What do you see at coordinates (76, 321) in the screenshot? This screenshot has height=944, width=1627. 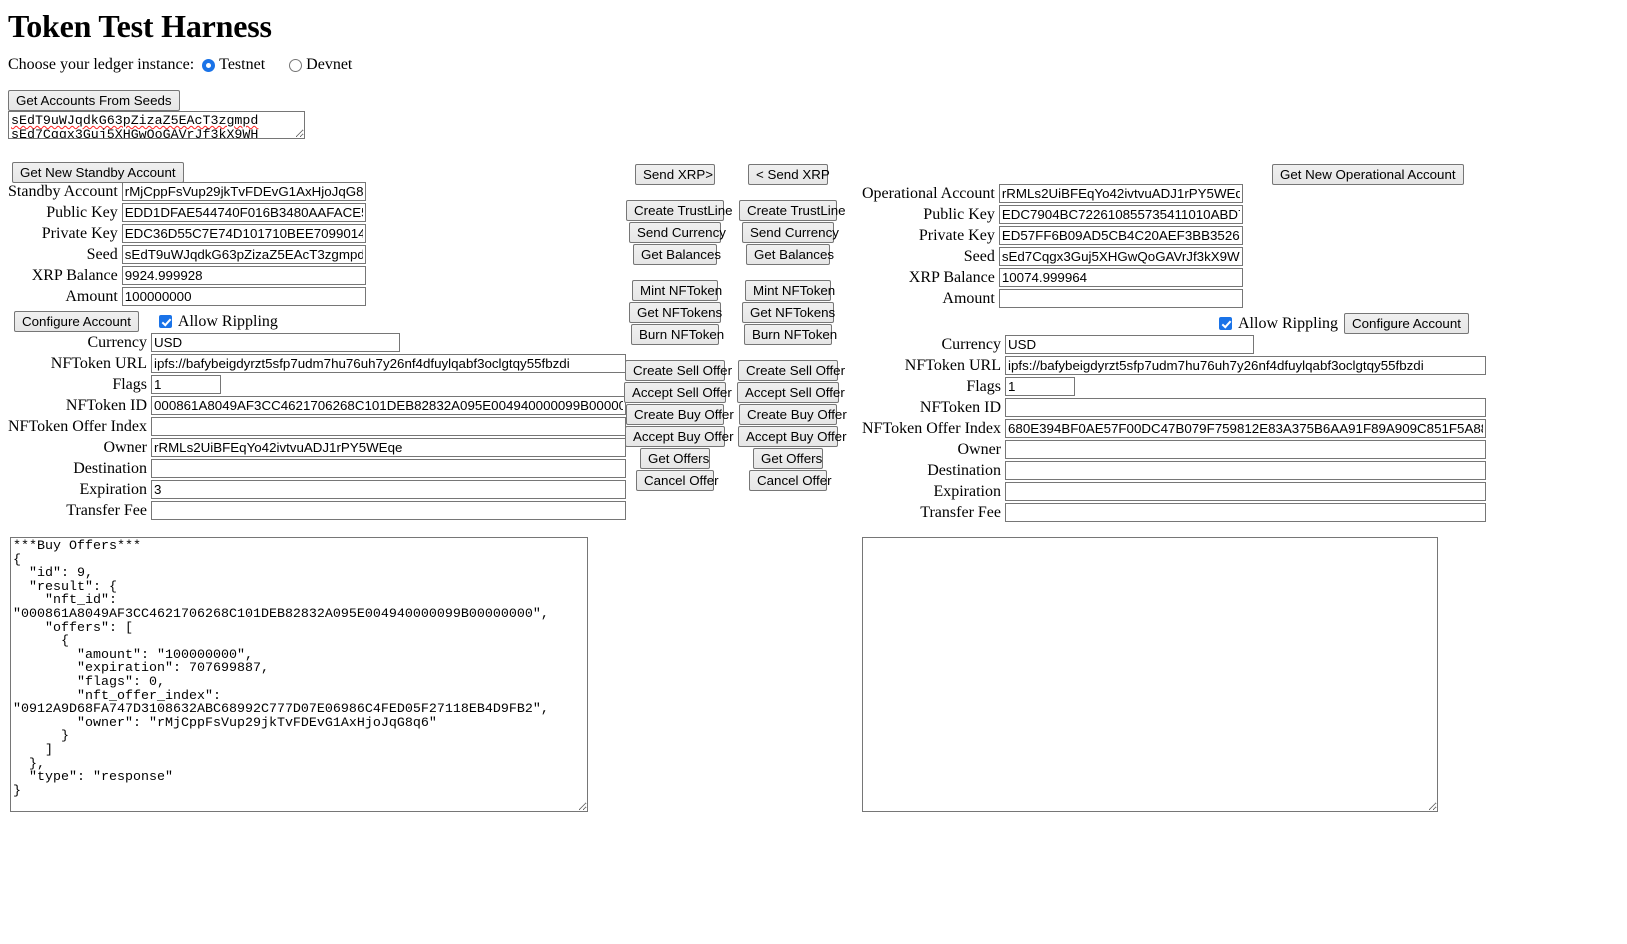 I see `standby-configure-account-button: Configure Account` at bounding box center [76, 321].